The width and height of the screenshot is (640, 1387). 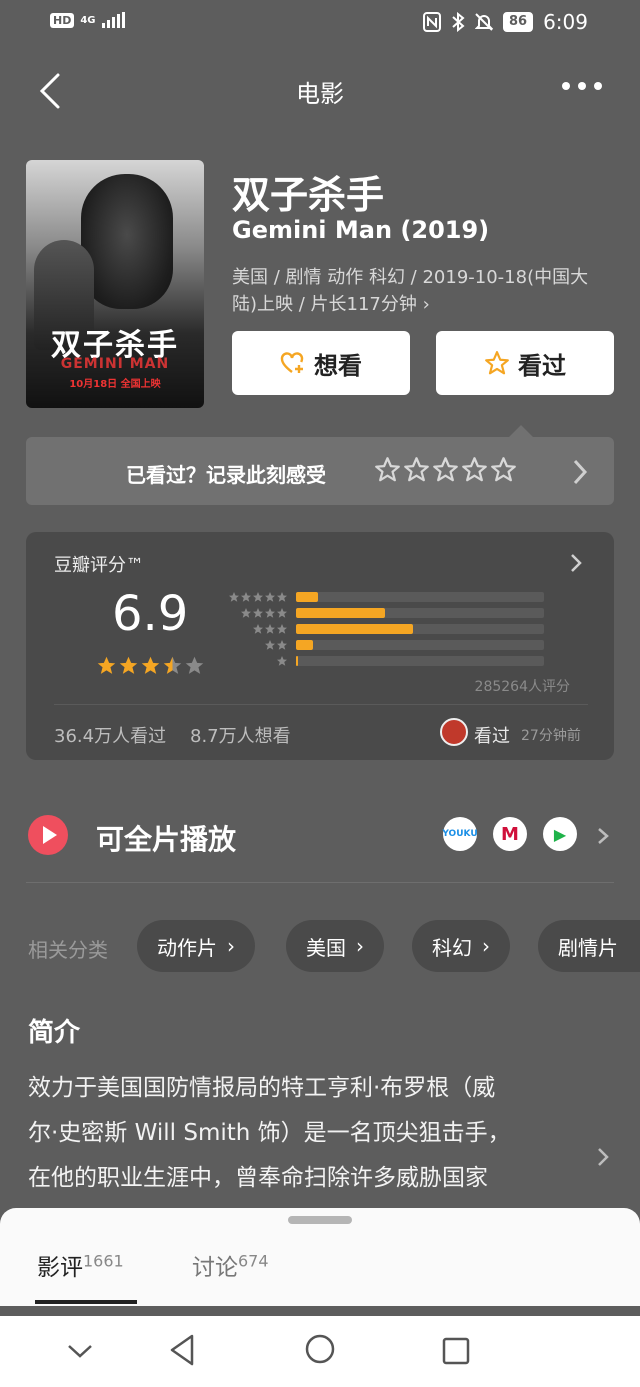 What do you see at coordinates (582, 86) in the screenshot?
I see `more-icon` at bounding box center [582, 86].